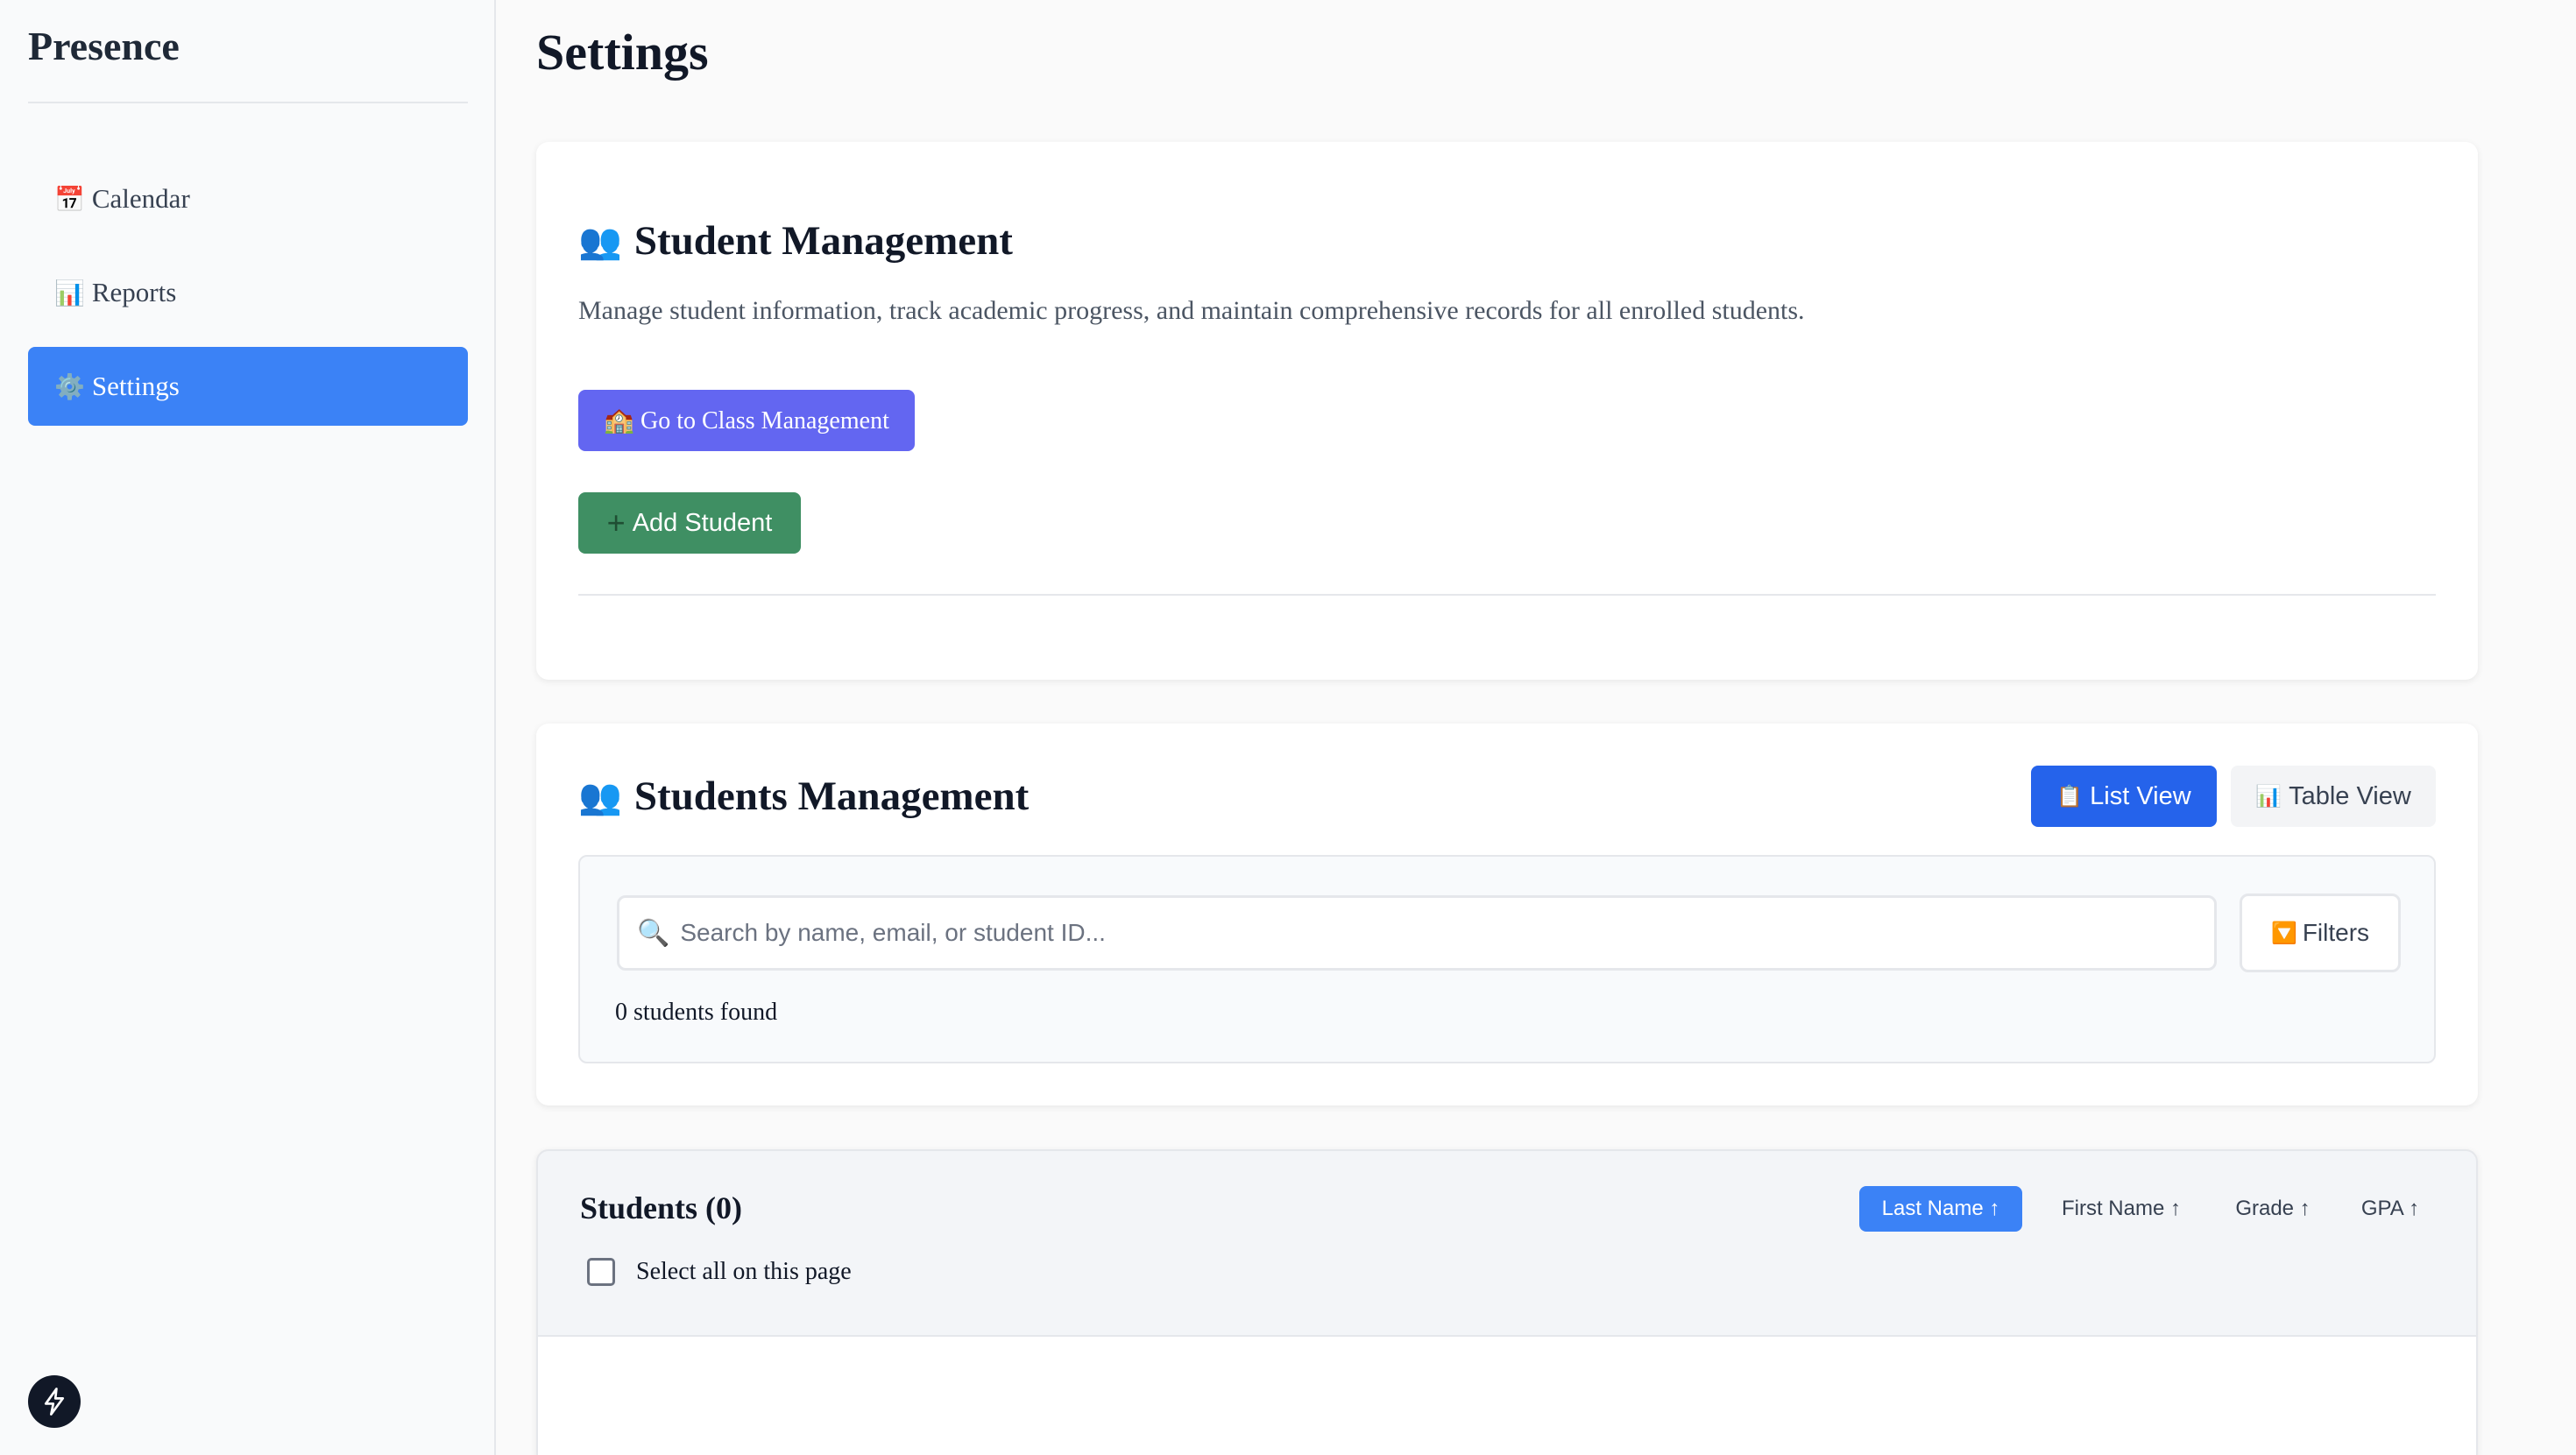 Image resolution: width=2576 pixels, height=1455 pixels. I want to click on sidebar-item-reports: 📊 Reports, so click(248, 292).